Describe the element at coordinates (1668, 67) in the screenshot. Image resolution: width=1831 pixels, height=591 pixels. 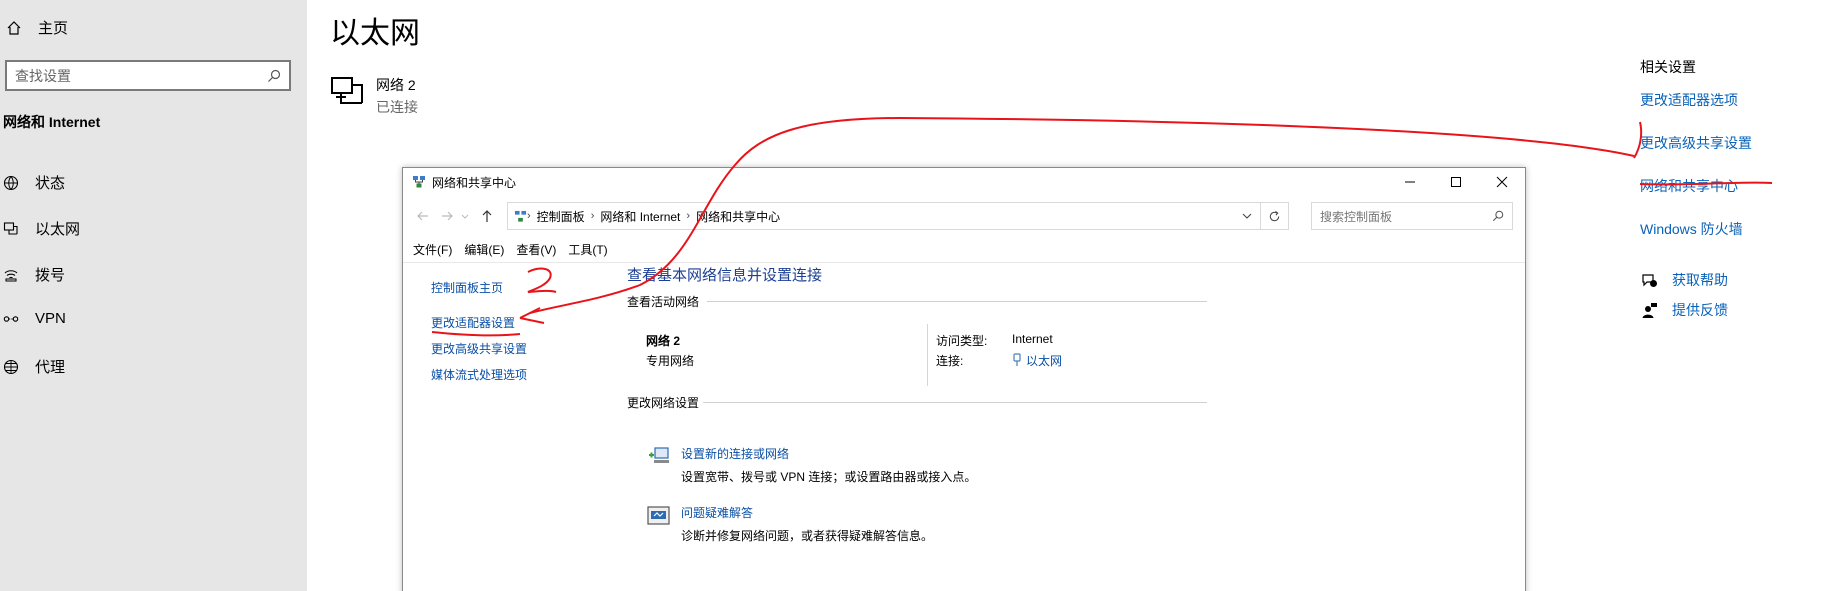
I see `related-settings-title: 相关设置` at that location.